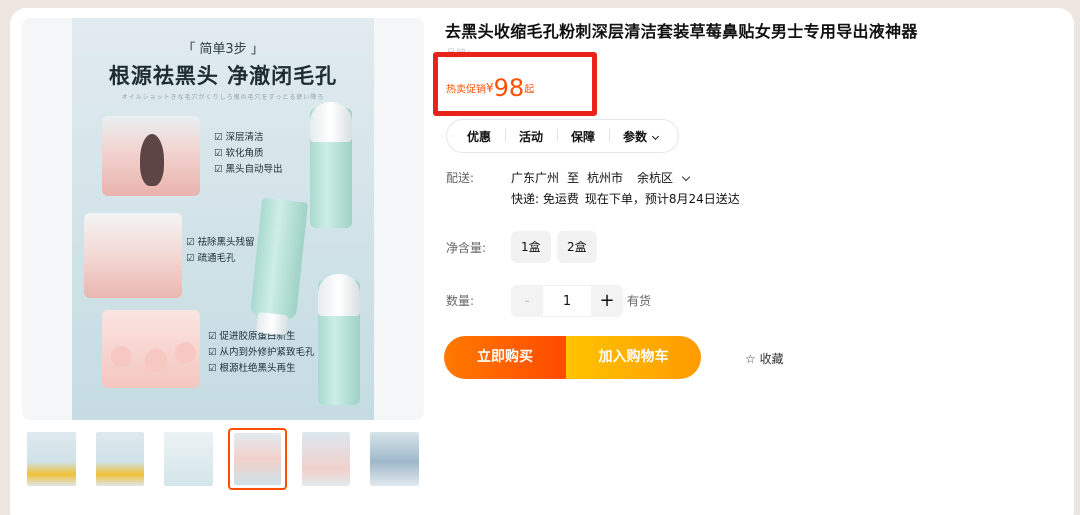  I want to click on buy-now-button: 立即购买, so click(505, 357).